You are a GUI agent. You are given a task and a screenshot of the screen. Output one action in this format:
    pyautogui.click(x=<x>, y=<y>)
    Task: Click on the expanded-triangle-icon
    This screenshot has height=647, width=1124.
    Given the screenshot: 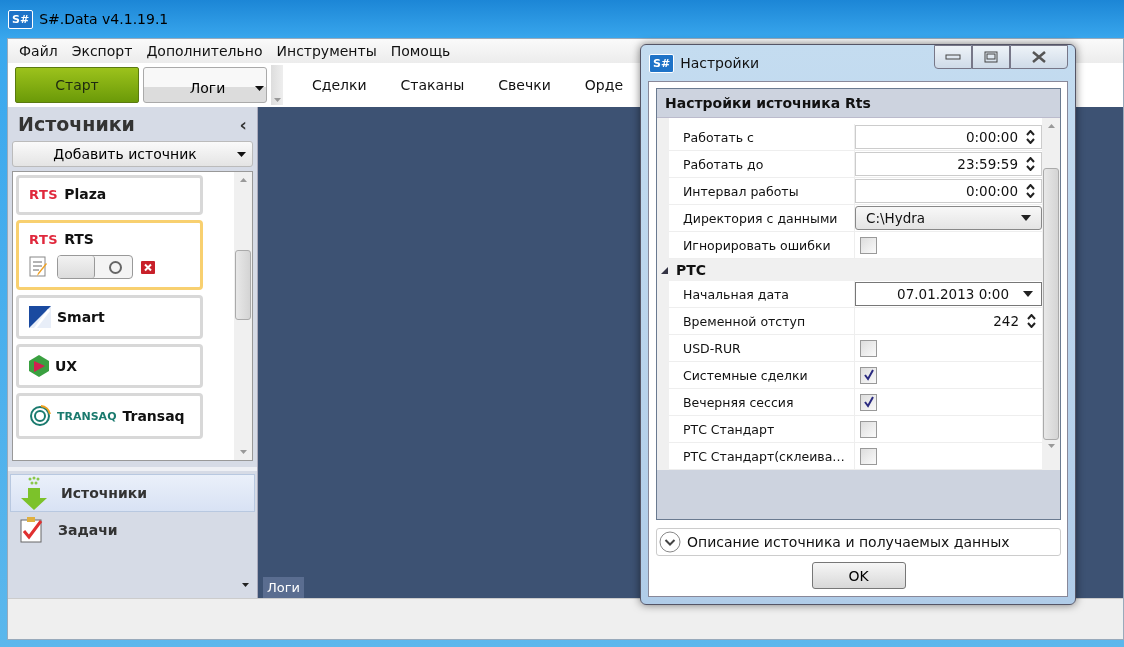 What is the action you would take?
    pyautogui.click(x=664, y=270)
    